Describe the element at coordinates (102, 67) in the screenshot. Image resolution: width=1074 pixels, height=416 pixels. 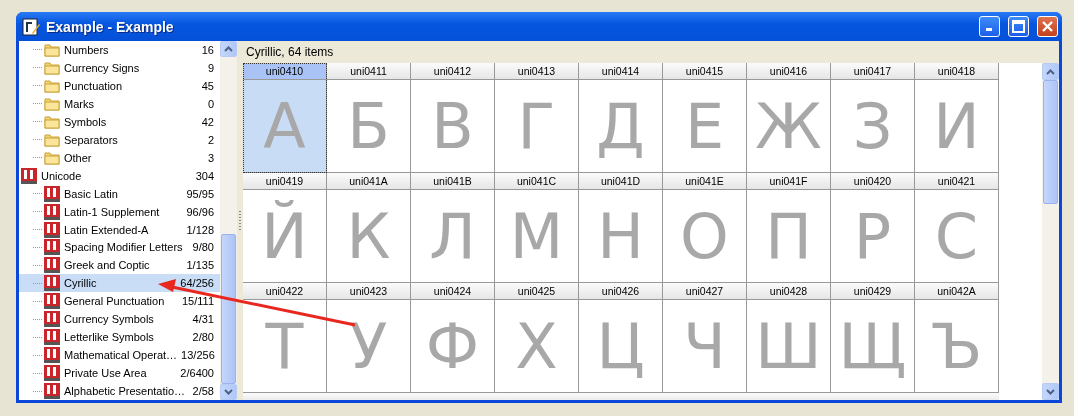
I see `item-label: Currency Signs` at that location.